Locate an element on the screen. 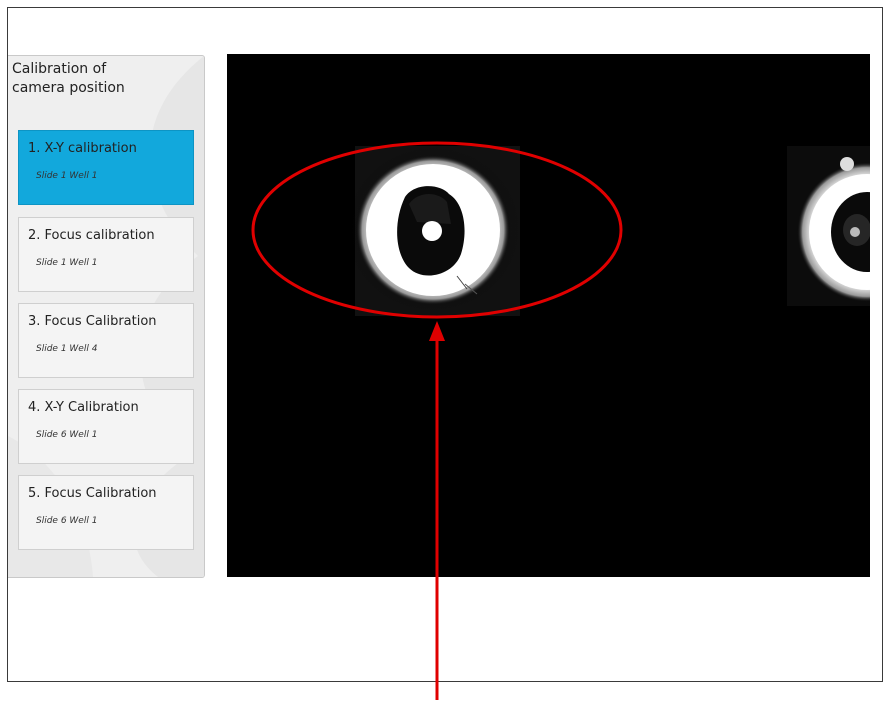 Image resolution: width=888 pixels, height=704 pixels. panel-title: Calibration of camera position is located at coordinates (68, 78).